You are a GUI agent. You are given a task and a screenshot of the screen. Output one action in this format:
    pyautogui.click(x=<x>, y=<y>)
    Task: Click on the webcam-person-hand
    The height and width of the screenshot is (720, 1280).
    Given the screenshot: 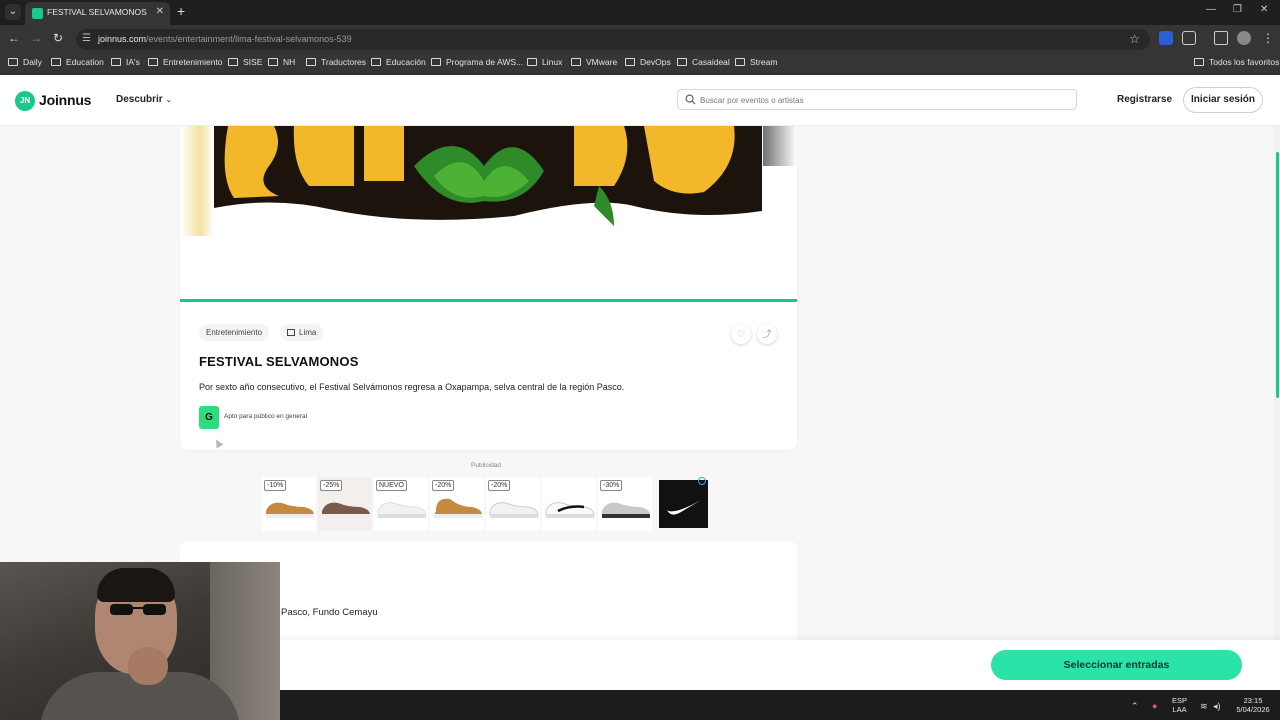 What is the action you would take?
    pyautogui.click(x=148, y=666)
    